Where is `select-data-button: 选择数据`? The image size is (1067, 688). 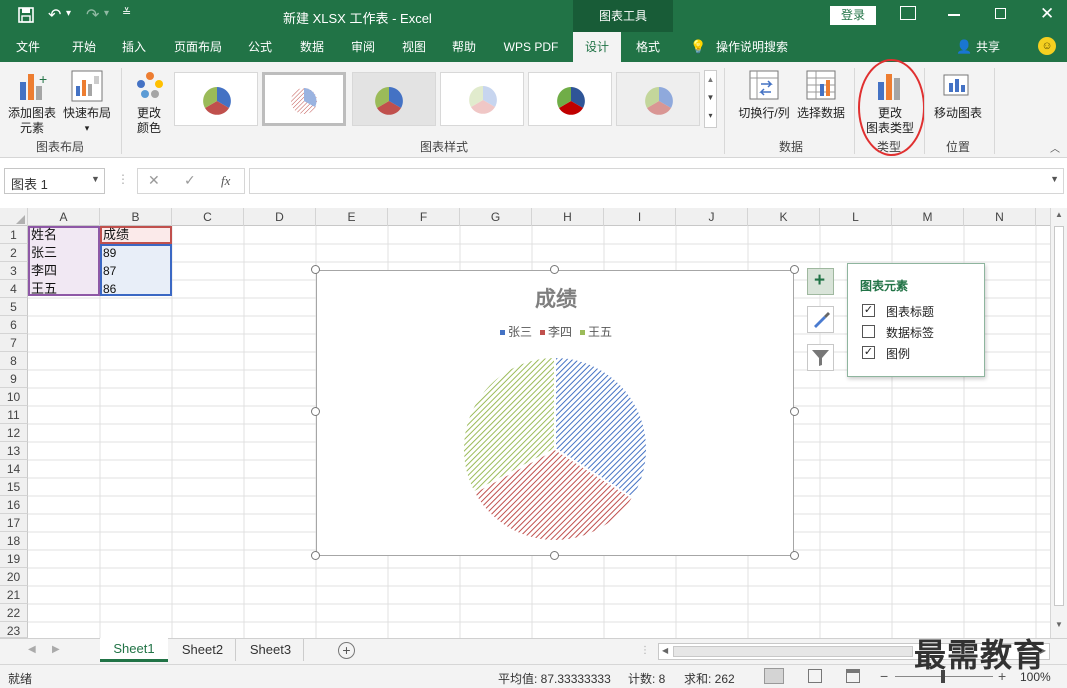 select-data-button: 选择数据 is located at coordinates (821, 101).